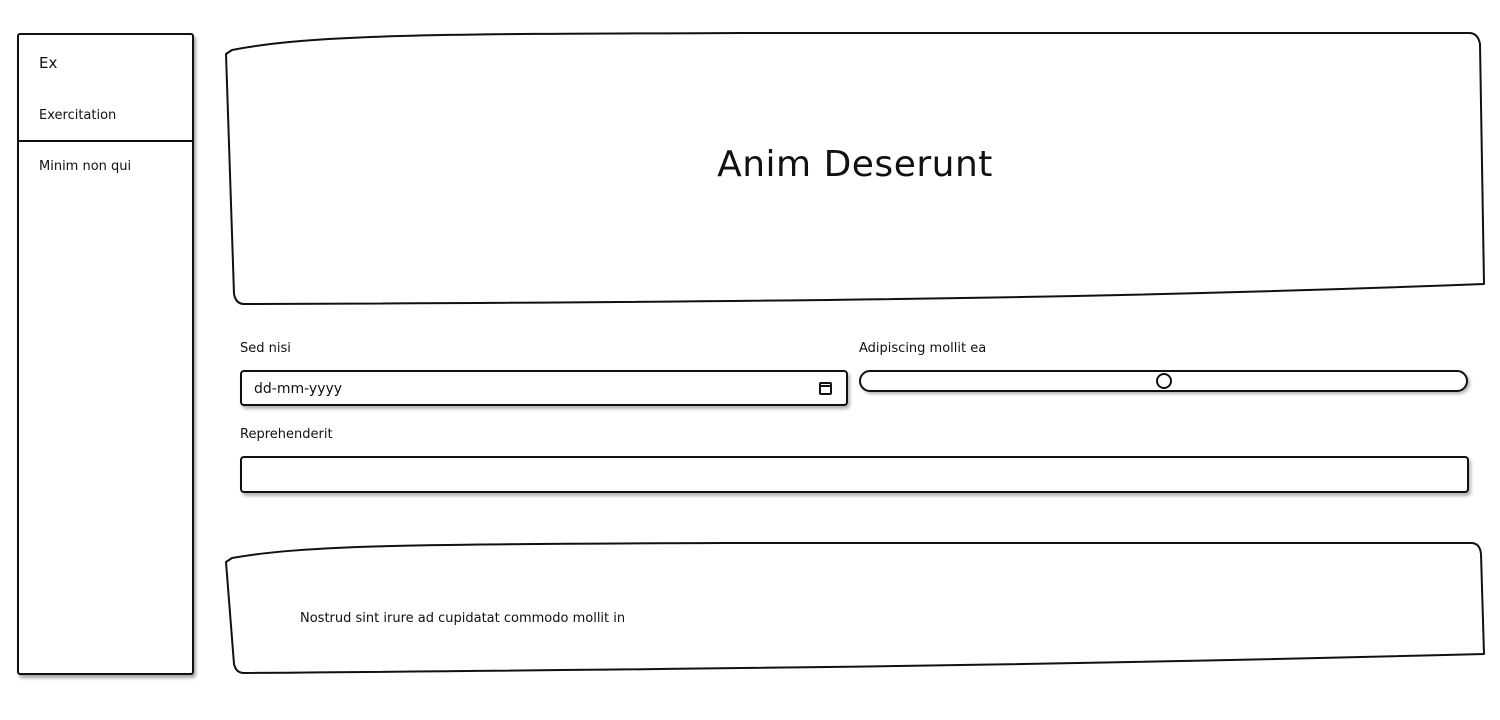  Describe the element at coordinates (77, 115) in the screenshot. I see `sidebar-item-exercitation: Exercitation` at that location.